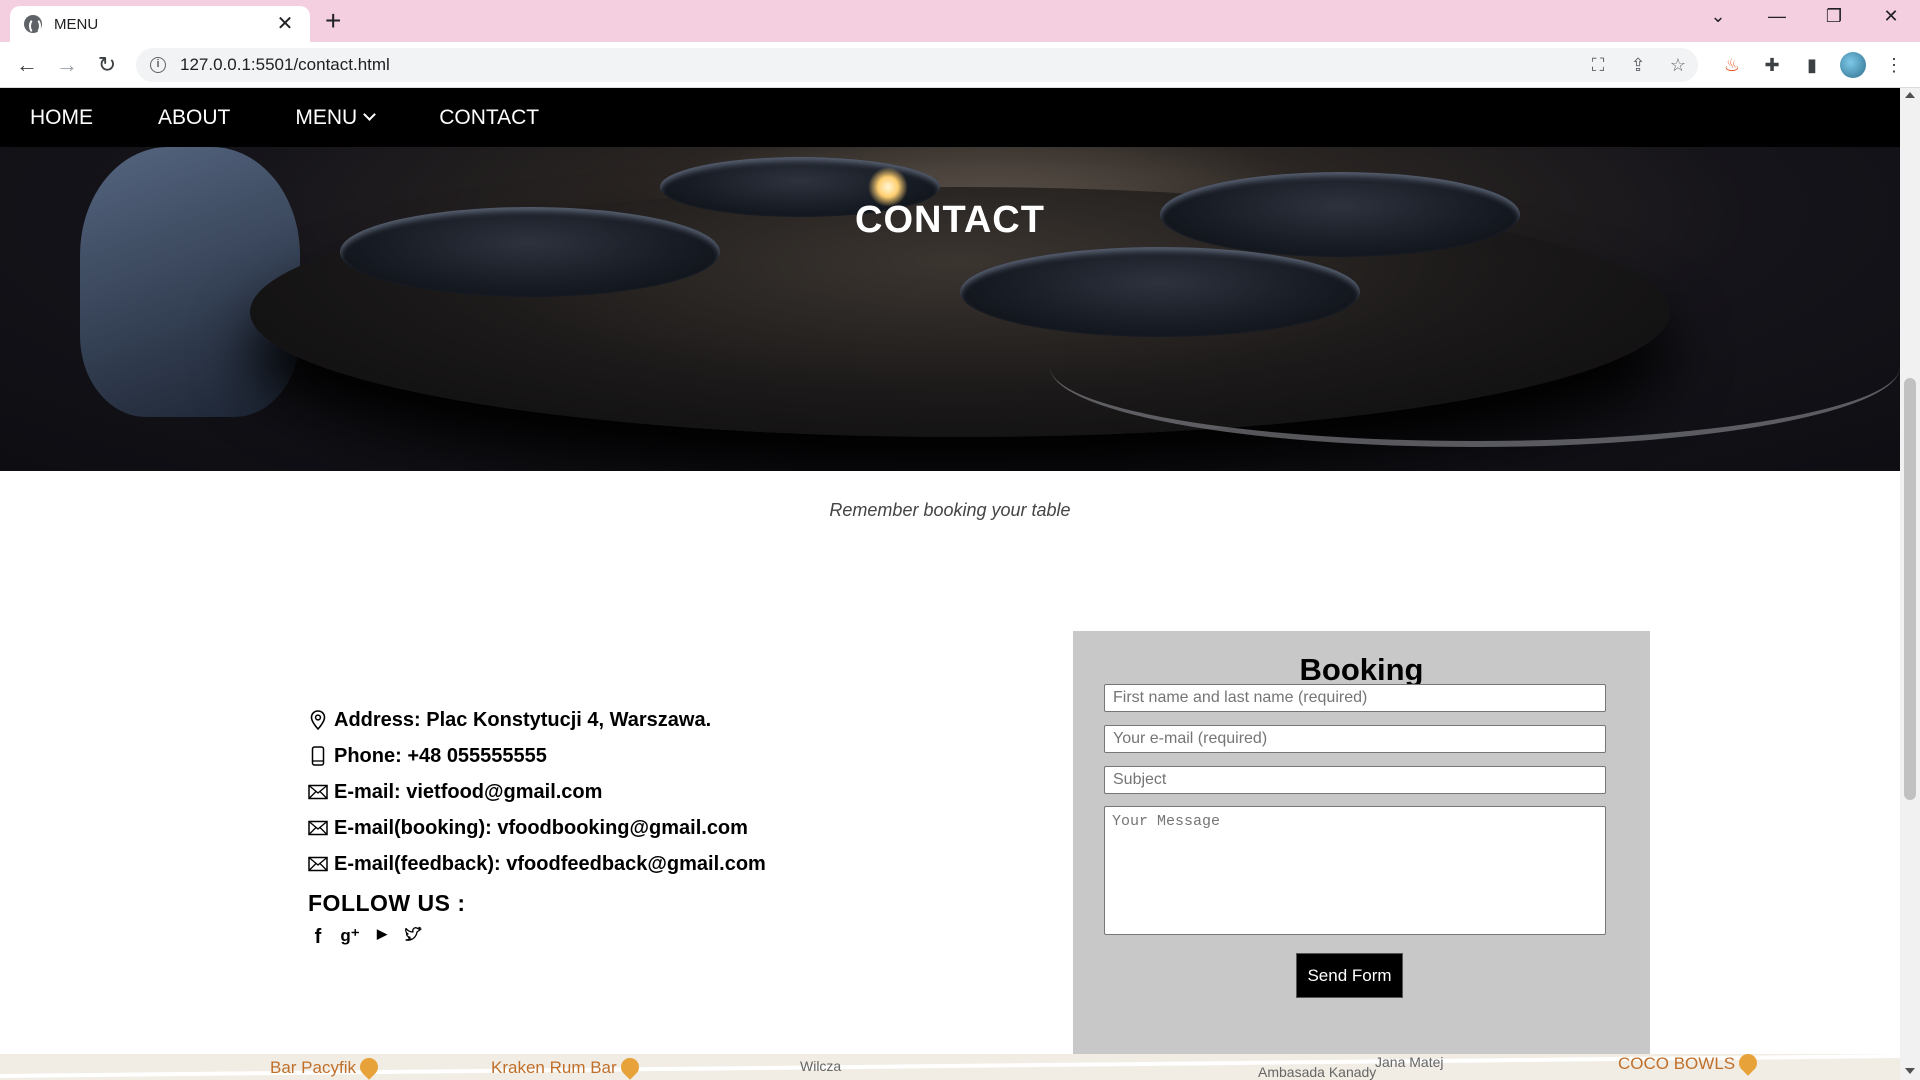 The image size is (1920, 1080). What do you see at coordinates (107, 65) in the screenshot?
I see `reload-icon: ↻` at bounding box center [107, 65].